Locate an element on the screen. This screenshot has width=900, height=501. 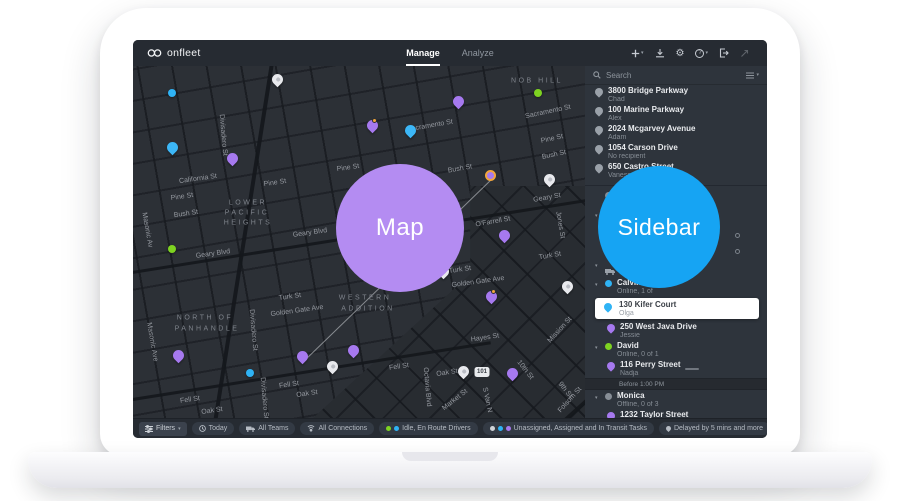
laptop-base is located at coordinates (450, 470).